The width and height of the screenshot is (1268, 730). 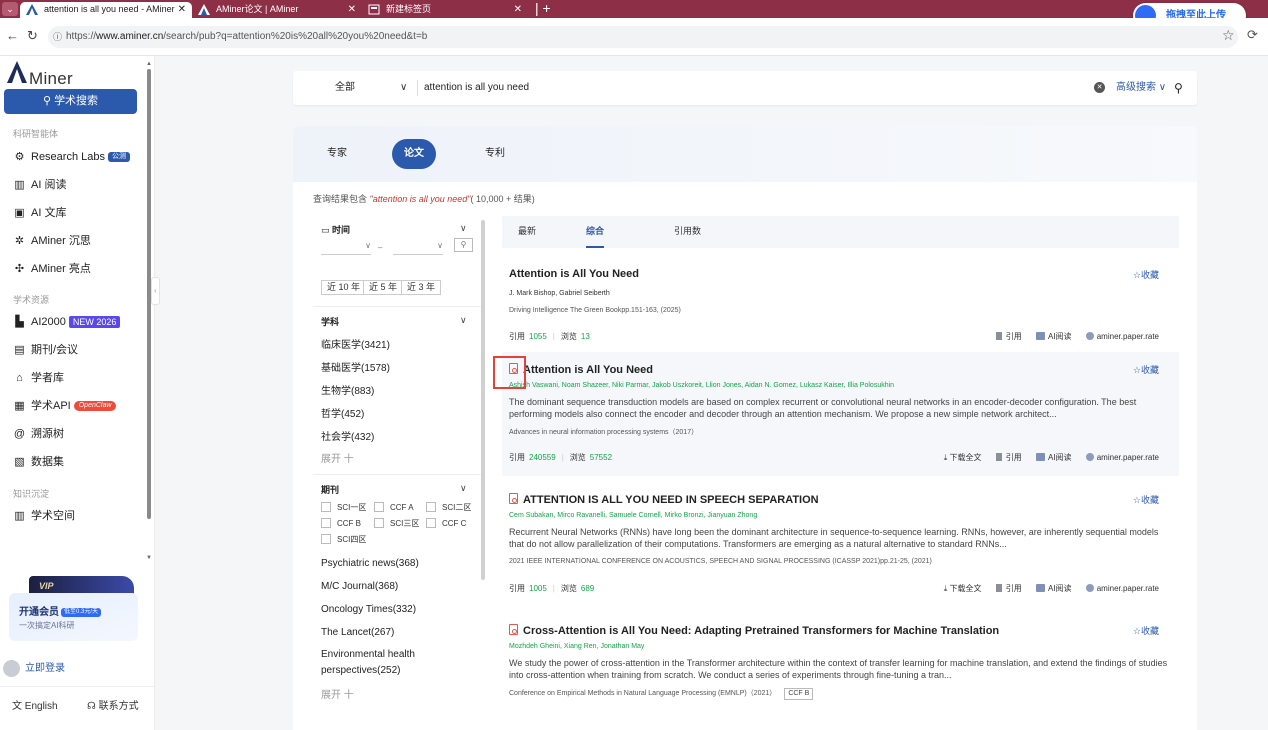 What do you see at coordinates (483, 400) in the screenshot?
I see `filter-scrollbar` at bounding box center [483, 400].